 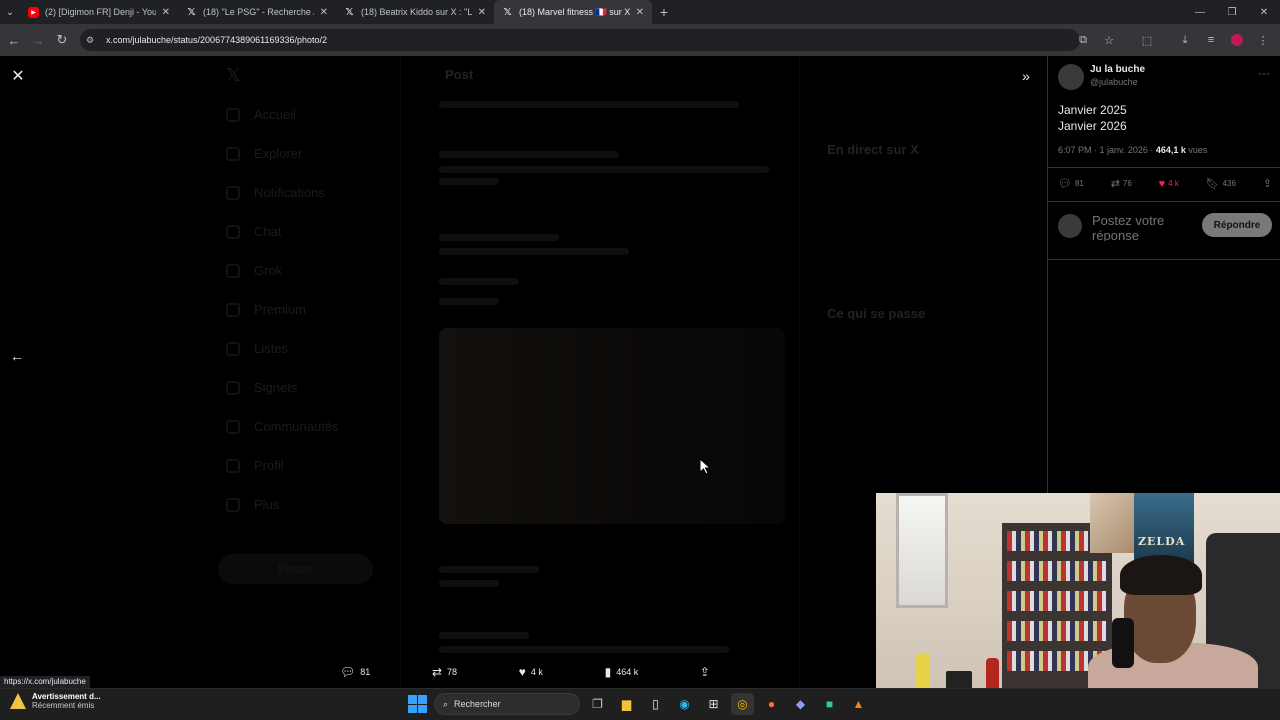 What do you see at coordinates (1164, 201) in the screenshot?
I see `divider` at bounding box center [1164, 201].